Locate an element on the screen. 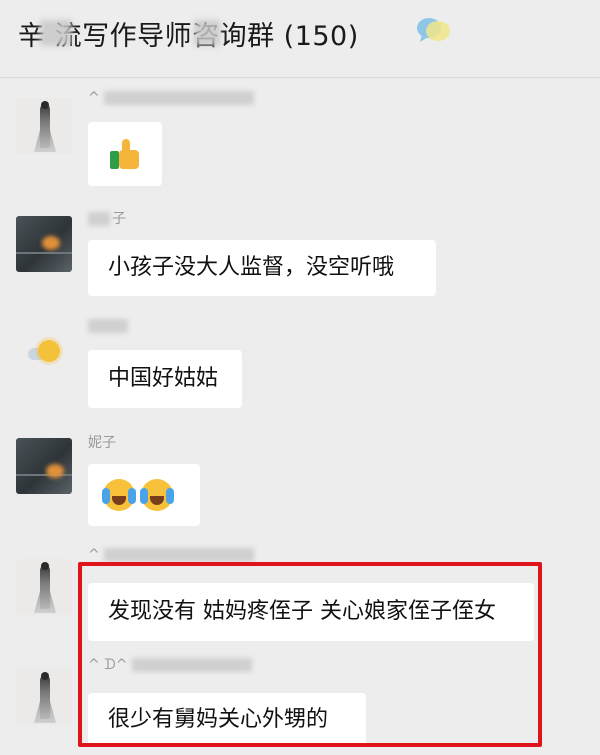  message-text: 小孩子没大人监督，没空听哦 is located at coordinates (251, 267).